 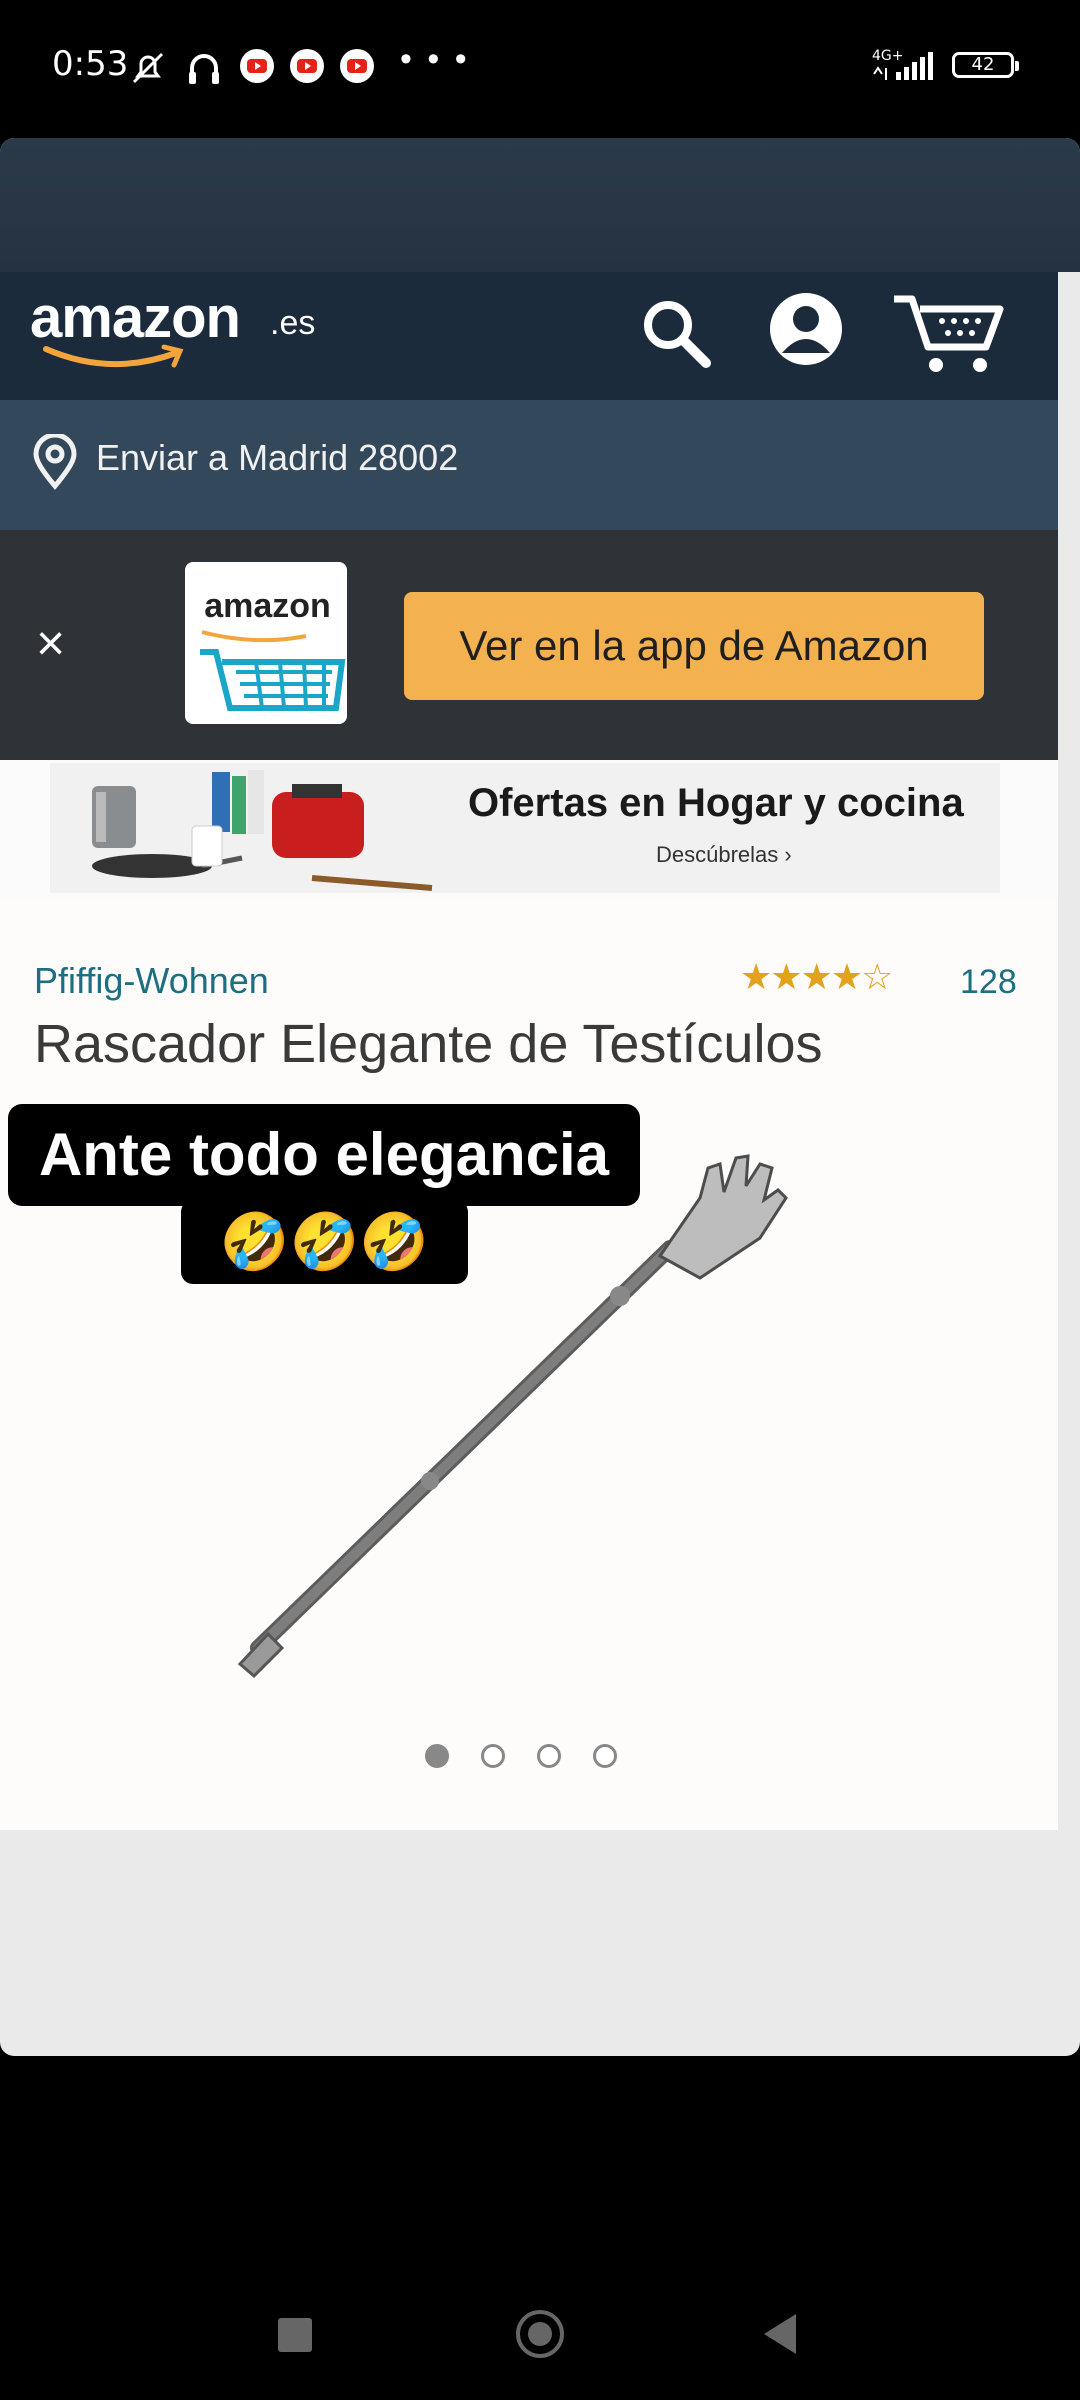 What do you see at coordinates (273, 670) in the screenshot?
I see `app-cart-icon` at bounding box center [273, 670].